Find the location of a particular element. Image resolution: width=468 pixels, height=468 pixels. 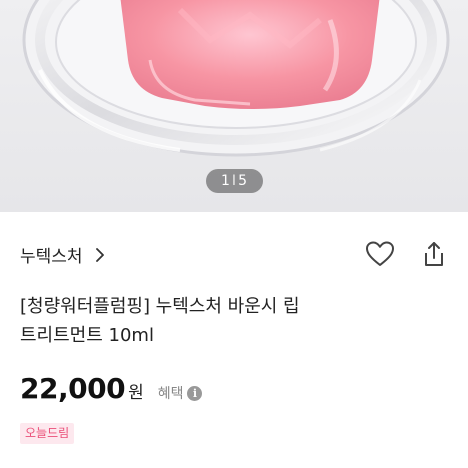

benefit-button: 혜택 i is located at coordinates (180, 393).